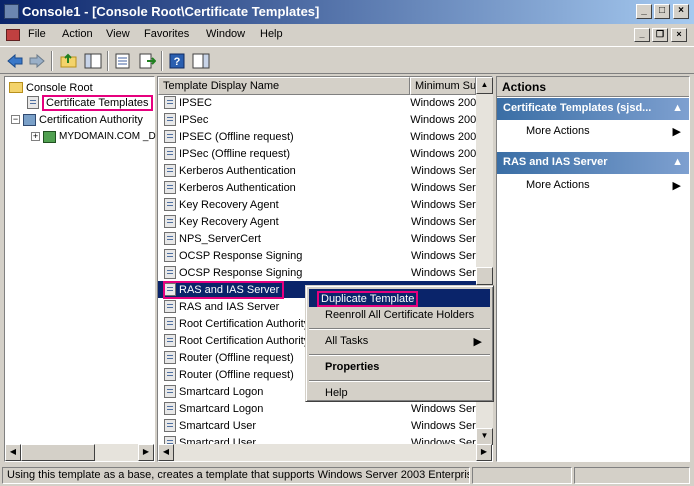  I want to click on collapse-icon: −, so click(15, 119).